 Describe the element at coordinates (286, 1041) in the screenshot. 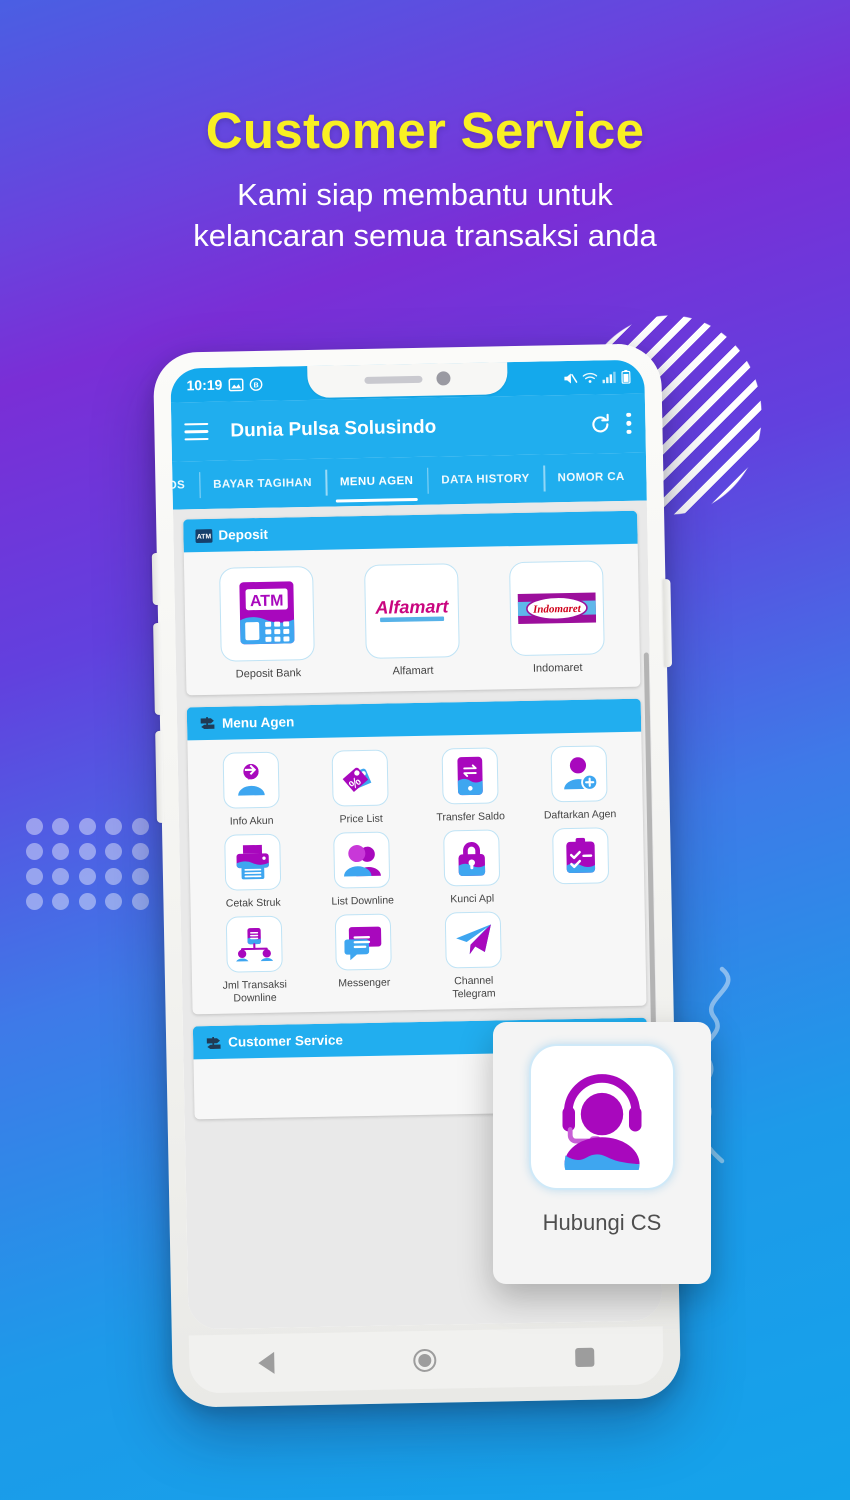

I see `section-customer-service-title: Customer Service` at that location.